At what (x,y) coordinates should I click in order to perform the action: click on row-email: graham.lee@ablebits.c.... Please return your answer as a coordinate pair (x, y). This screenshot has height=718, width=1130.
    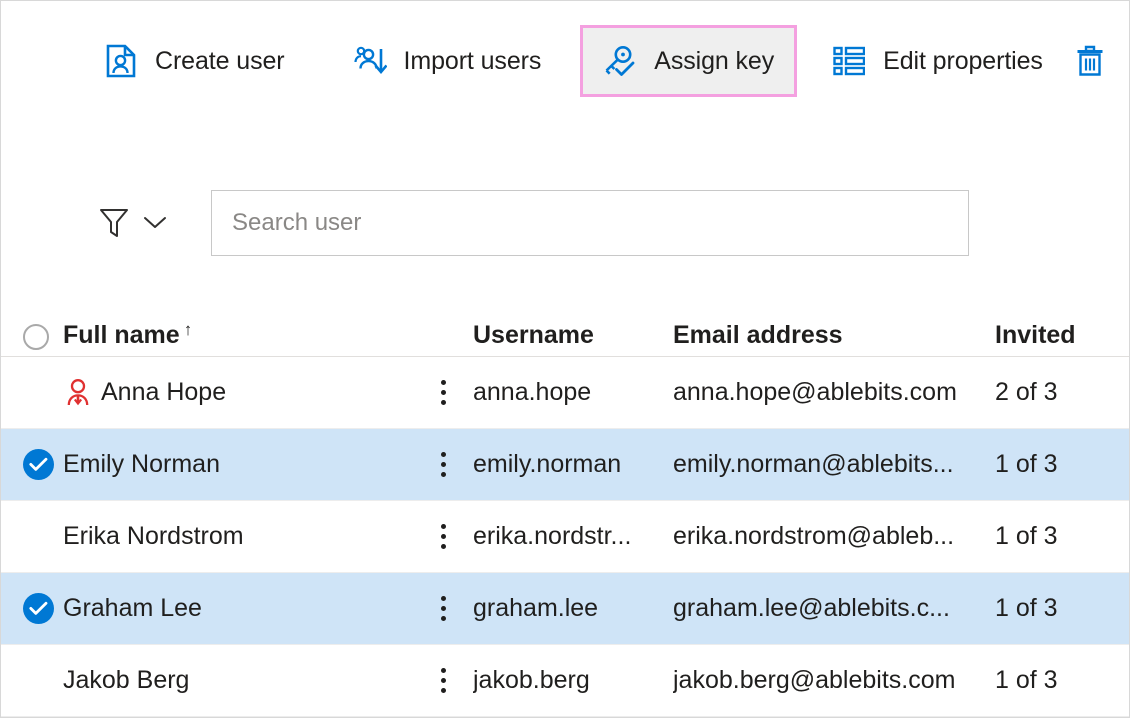
    Looking at the image, I should click on (811, 608).